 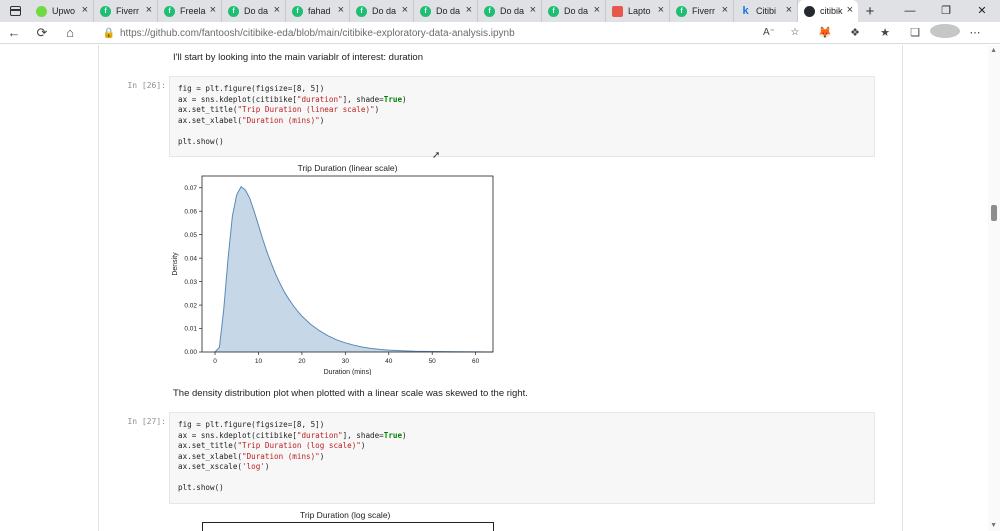 I want to click on extensions-icon: ❖, so click(x=855, y=32).